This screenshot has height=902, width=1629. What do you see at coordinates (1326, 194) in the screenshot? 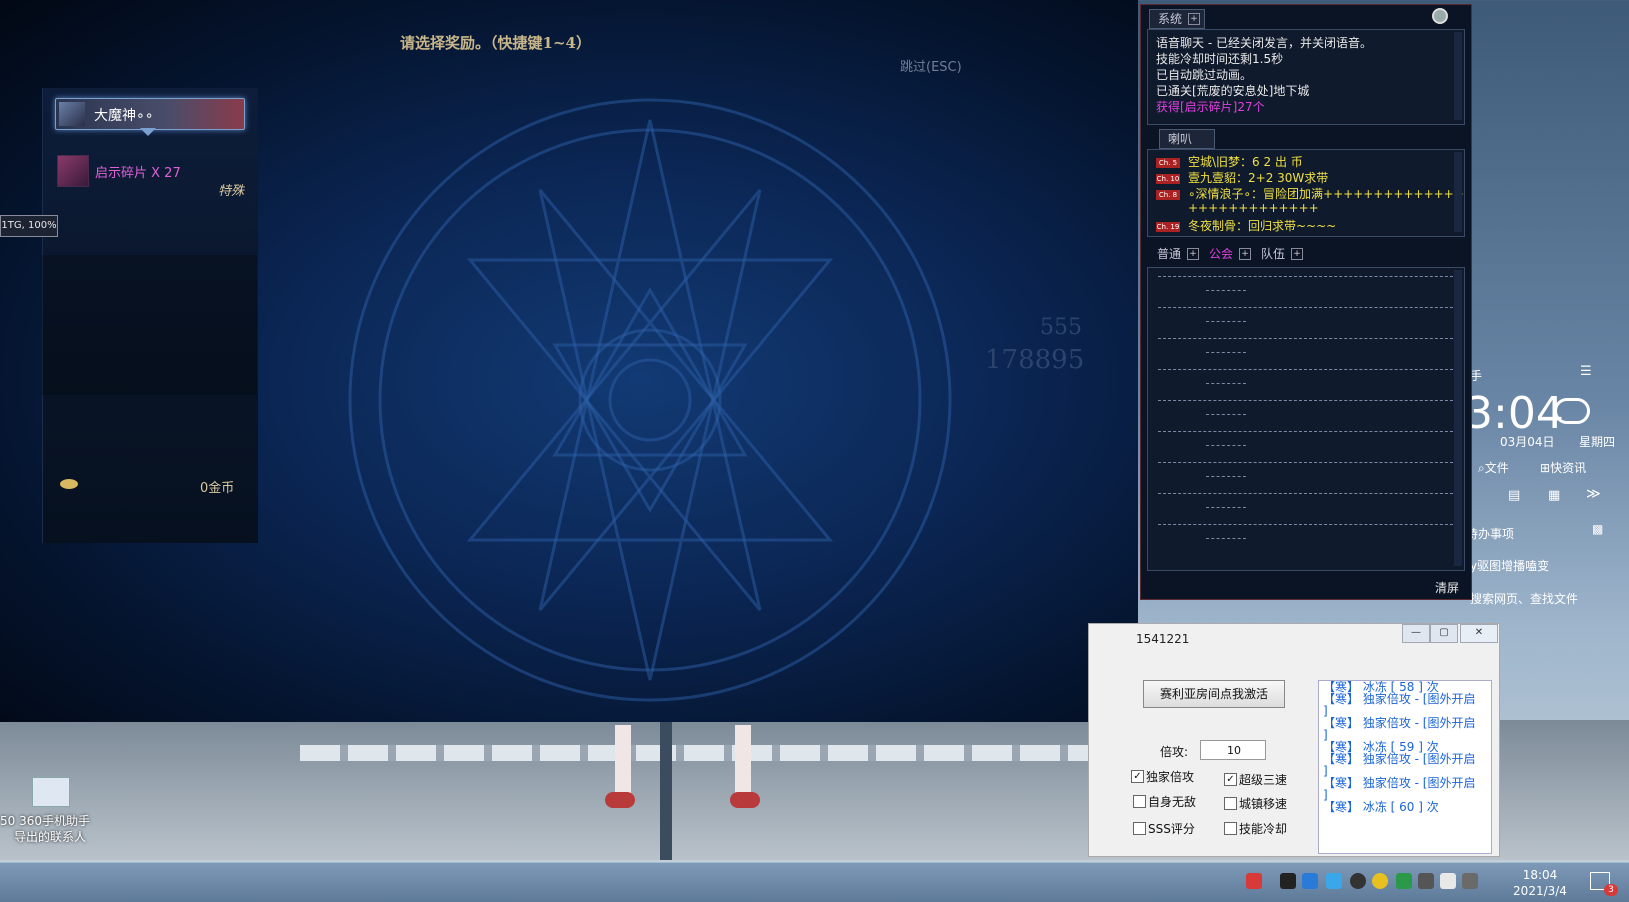
I see `horn-text: ∘深情浪子∘：冒险团加满+++++++++++++++++++++` at bounding box center [1326, 194].